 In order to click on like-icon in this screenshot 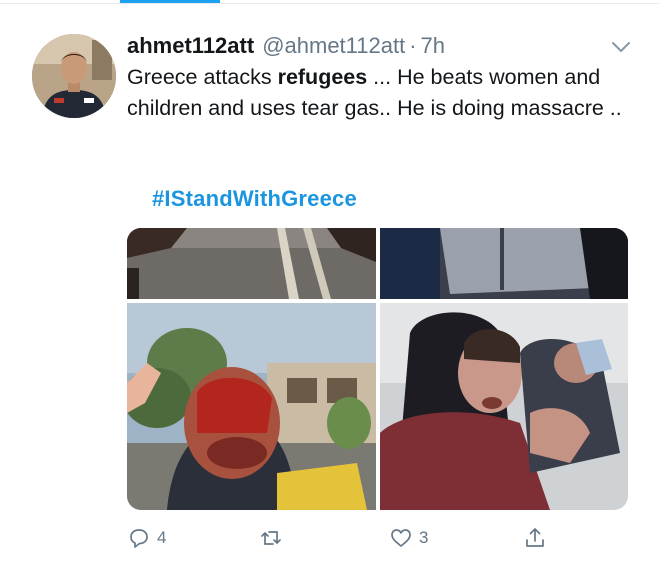, I will do `click(401, 538)`.